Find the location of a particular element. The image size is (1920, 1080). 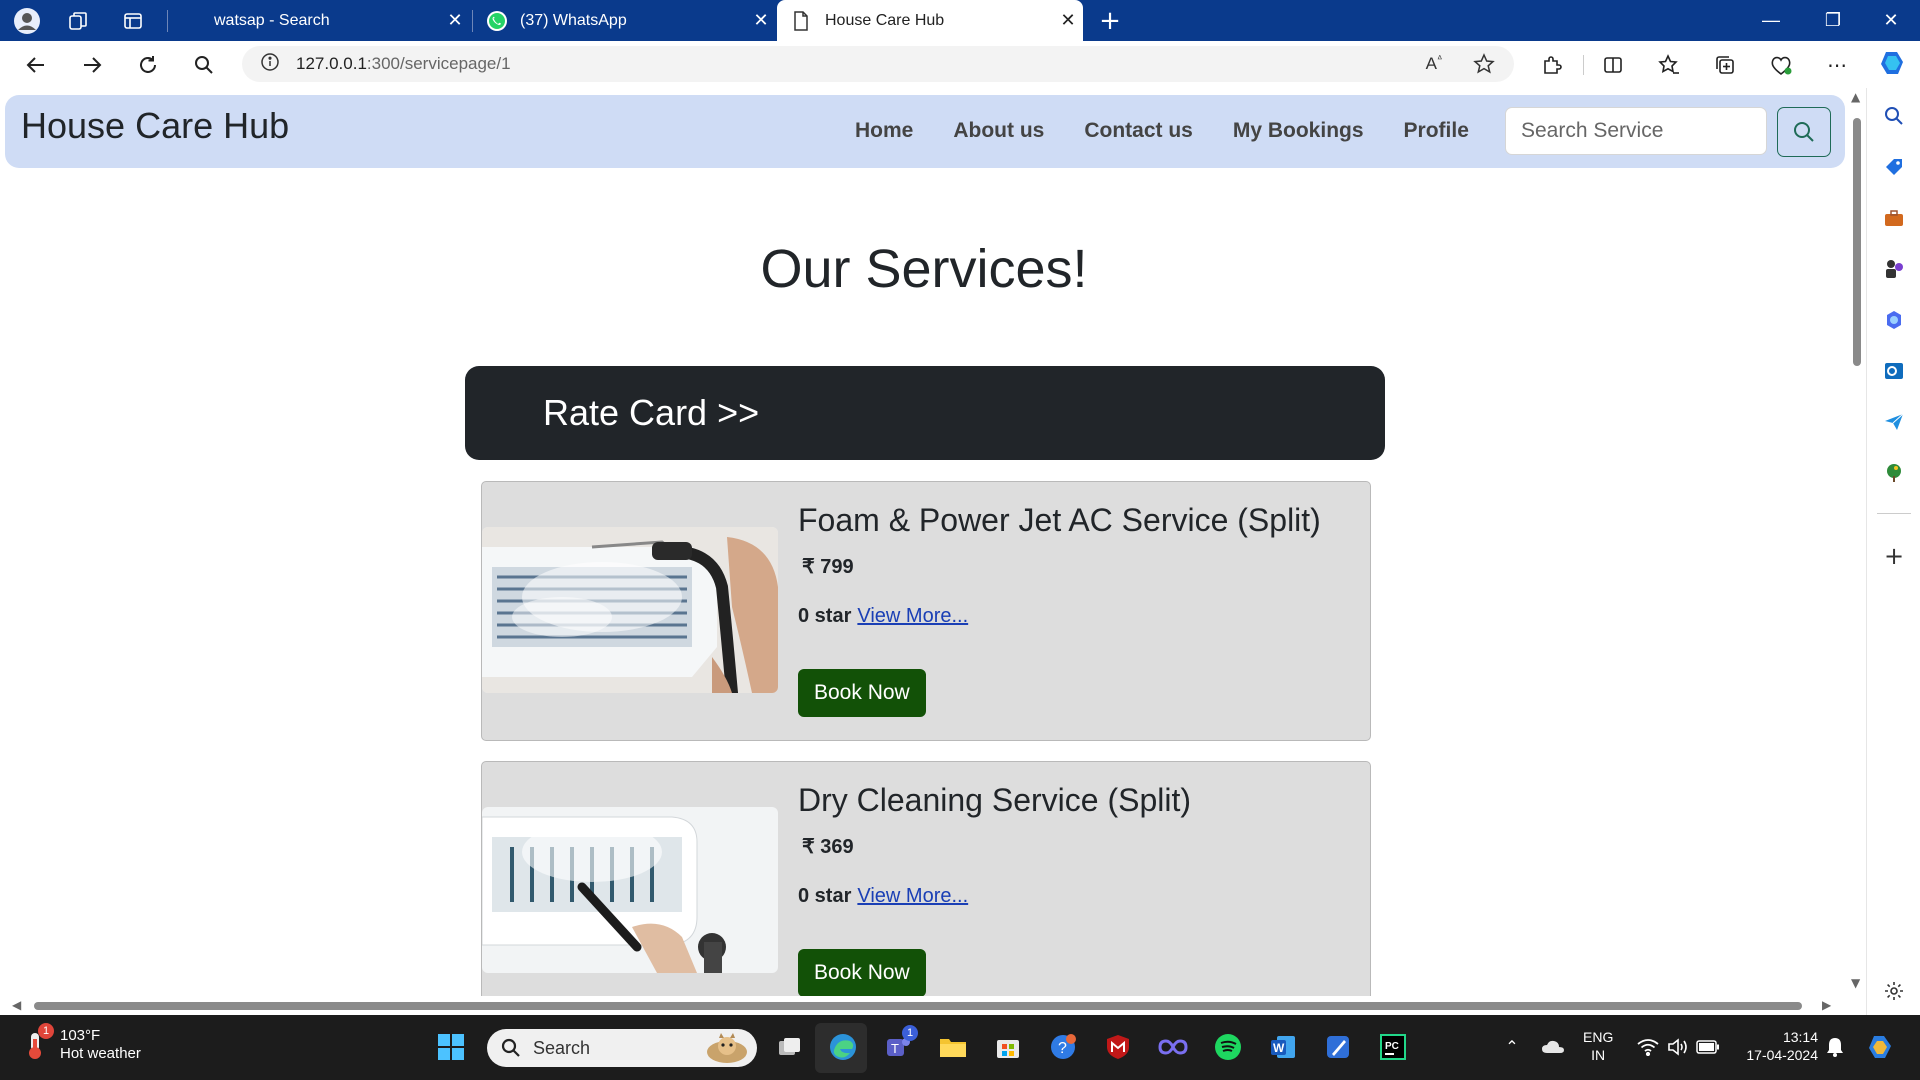

more-options-icon: ⋯ is located at coordinates (1837, 65).